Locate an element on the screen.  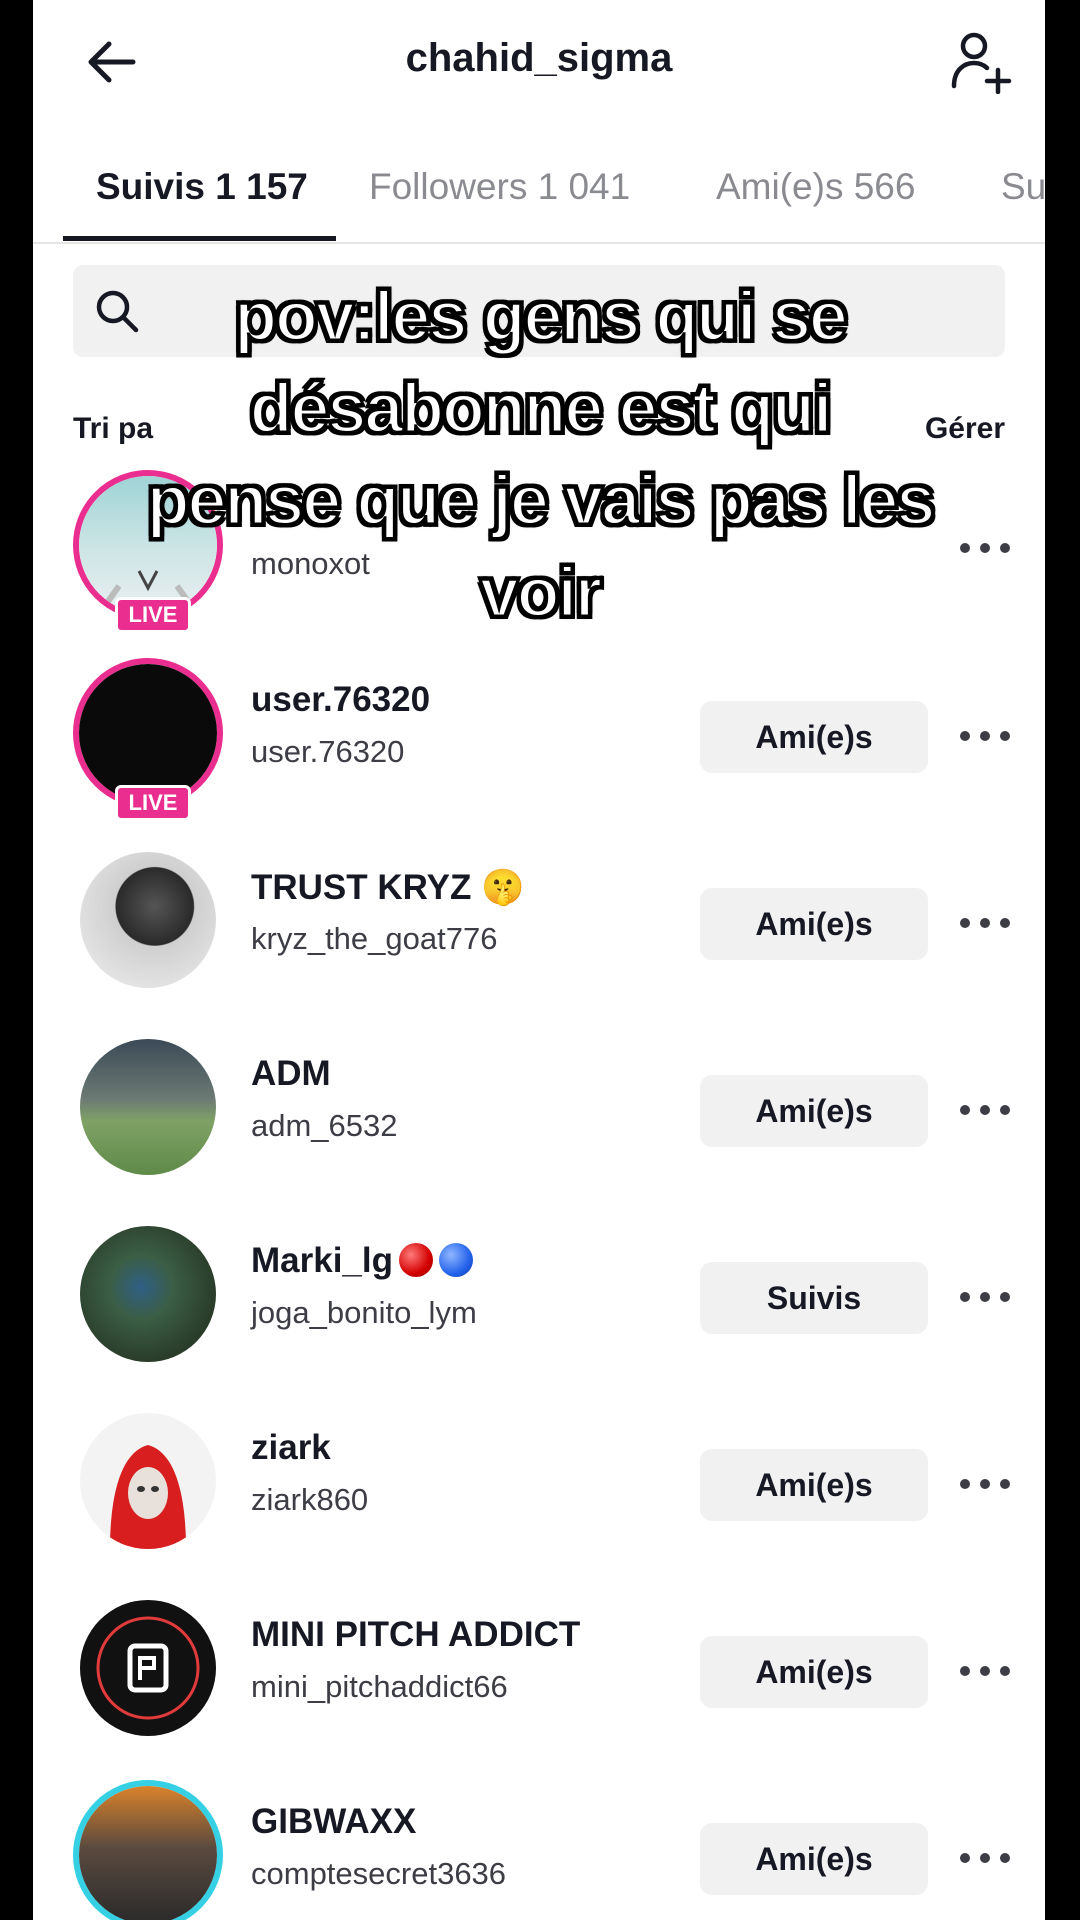
blue-circle-icon is located at coordinates (456, 1260).